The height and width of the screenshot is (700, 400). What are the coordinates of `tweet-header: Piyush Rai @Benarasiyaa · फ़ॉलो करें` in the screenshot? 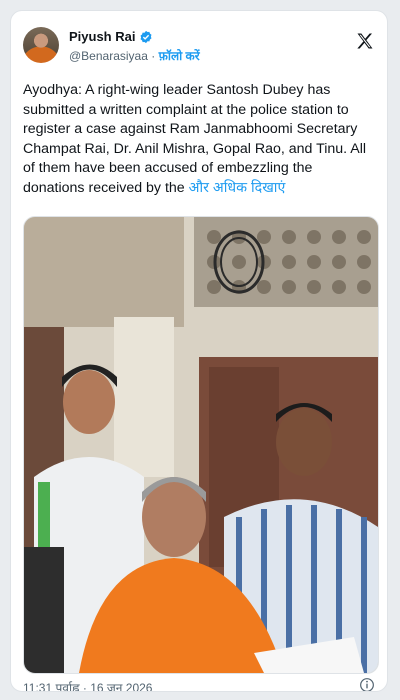 It's located at (199, 47).